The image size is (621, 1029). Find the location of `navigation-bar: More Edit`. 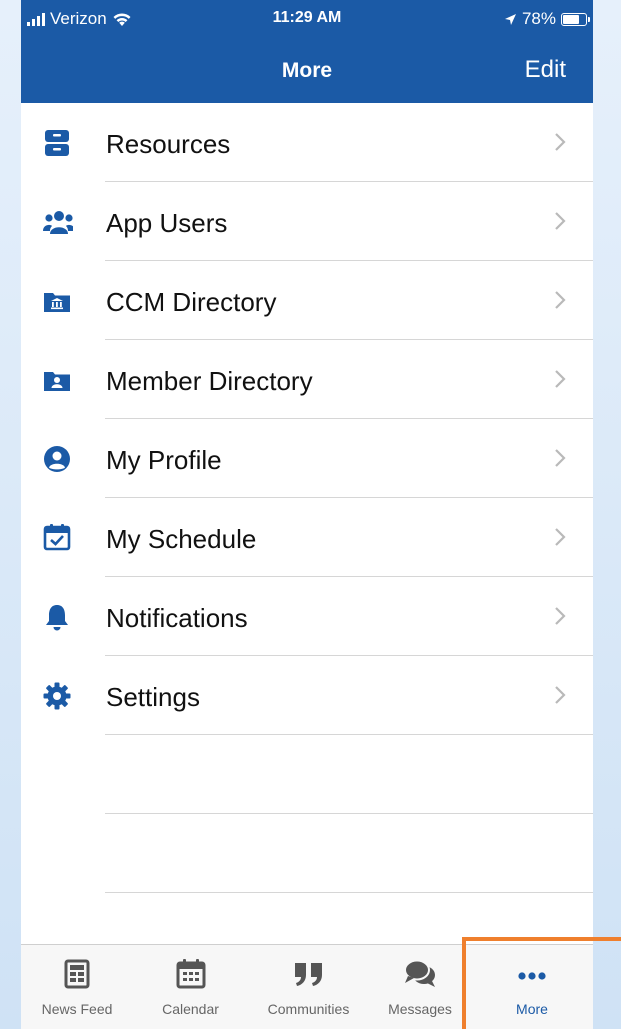

navigation-bar: More Edit is located at coordinates (307, 71).